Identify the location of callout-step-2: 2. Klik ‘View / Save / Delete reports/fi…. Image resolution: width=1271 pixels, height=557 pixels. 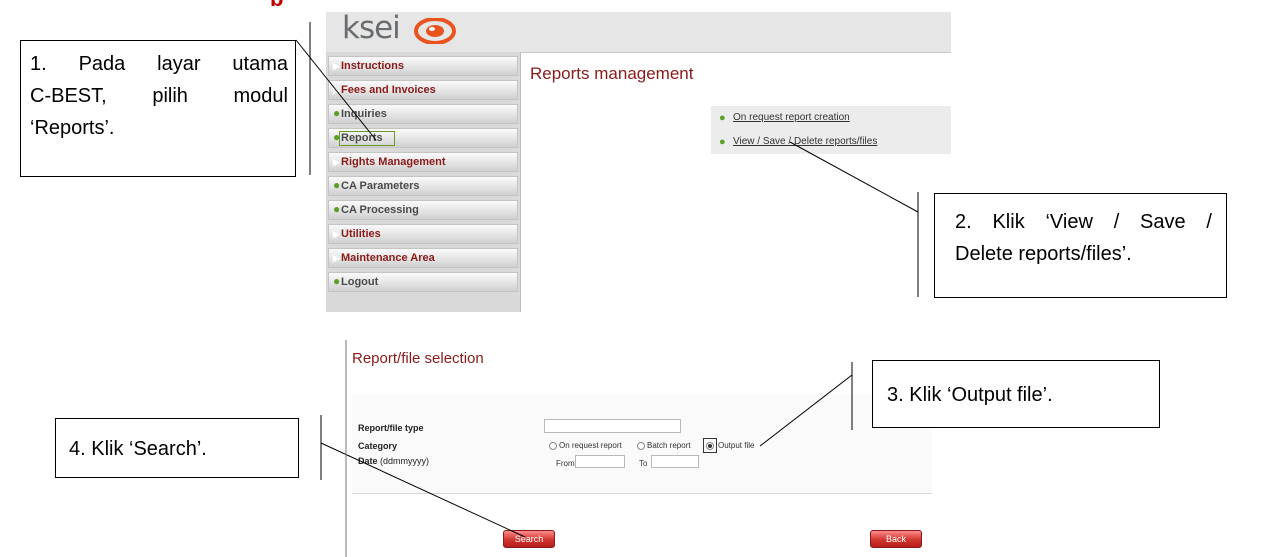
(1080, 245).